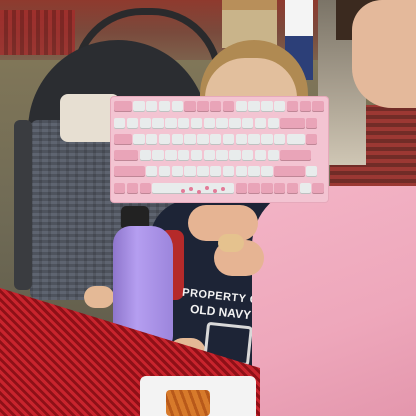 The image size is (416, 416). I want to click on pink-mechanical-keyboard, so click(219, 149).